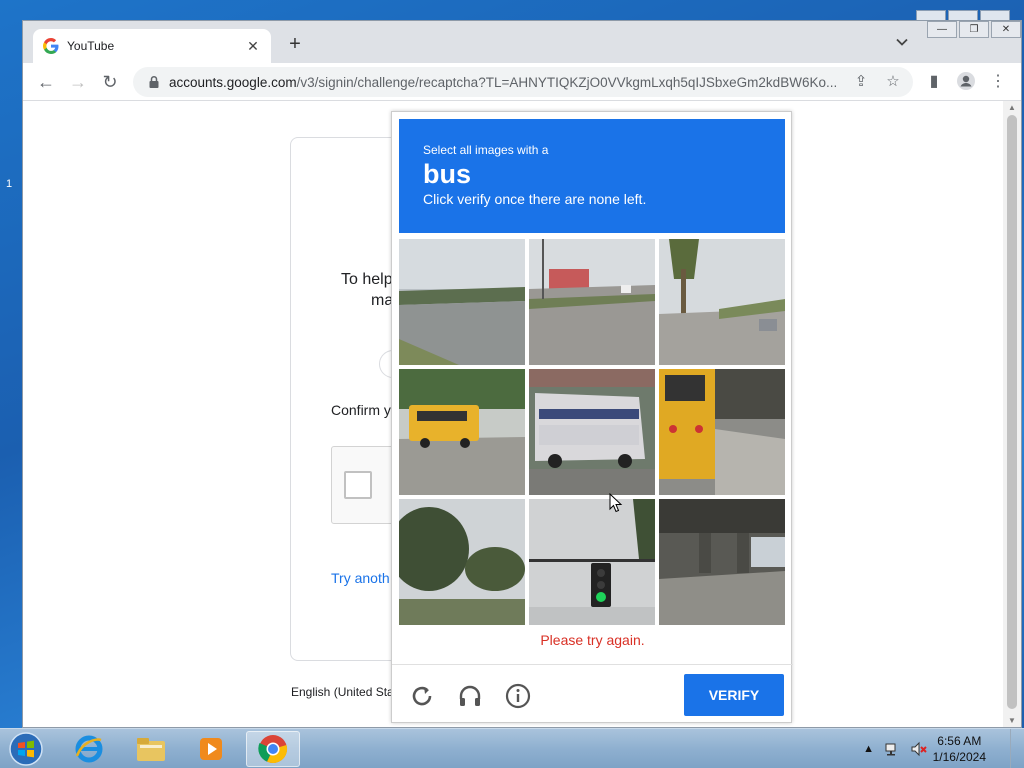 The width and height of the screenshot is (1024, 768). I want to click on image-tile-palm-street-scene, so click(722, 302).